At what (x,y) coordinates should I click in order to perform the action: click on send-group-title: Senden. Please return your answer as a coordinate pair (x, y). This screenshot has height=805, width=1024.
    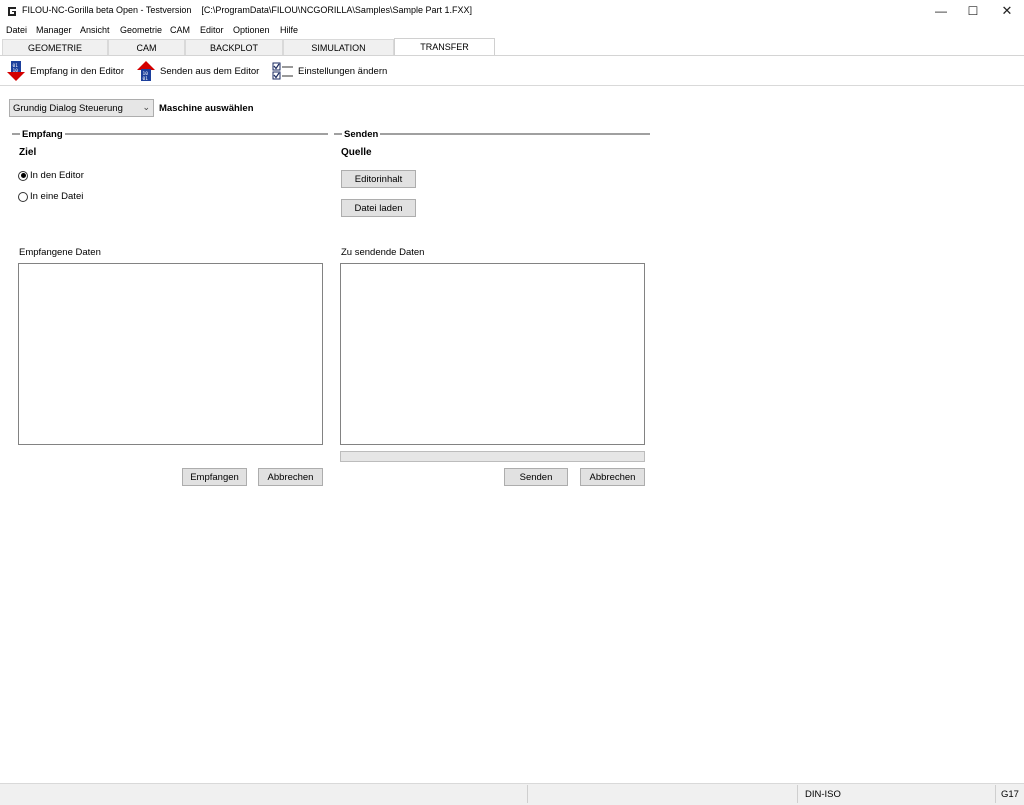
    Looking at the image, I should click on (361, 134).